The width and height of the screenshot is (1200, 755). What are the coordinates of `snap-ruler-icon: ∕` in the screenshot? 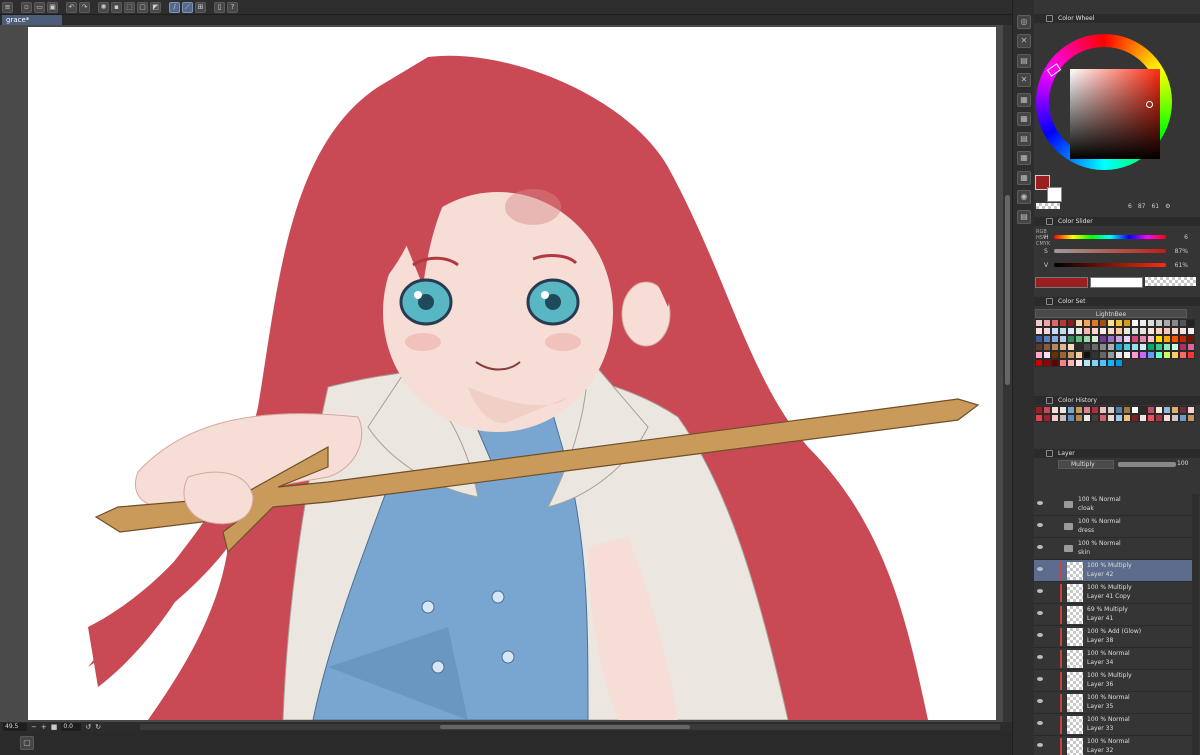 It's located at (174, 7).